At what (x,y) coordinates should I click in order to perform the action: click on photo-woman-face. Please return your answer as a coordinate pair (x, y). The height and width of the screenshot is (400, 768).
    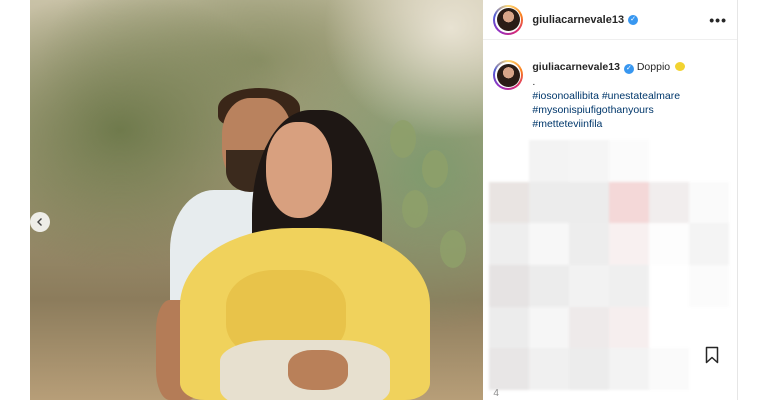
    Looking at the image, I should click on (299, 170).